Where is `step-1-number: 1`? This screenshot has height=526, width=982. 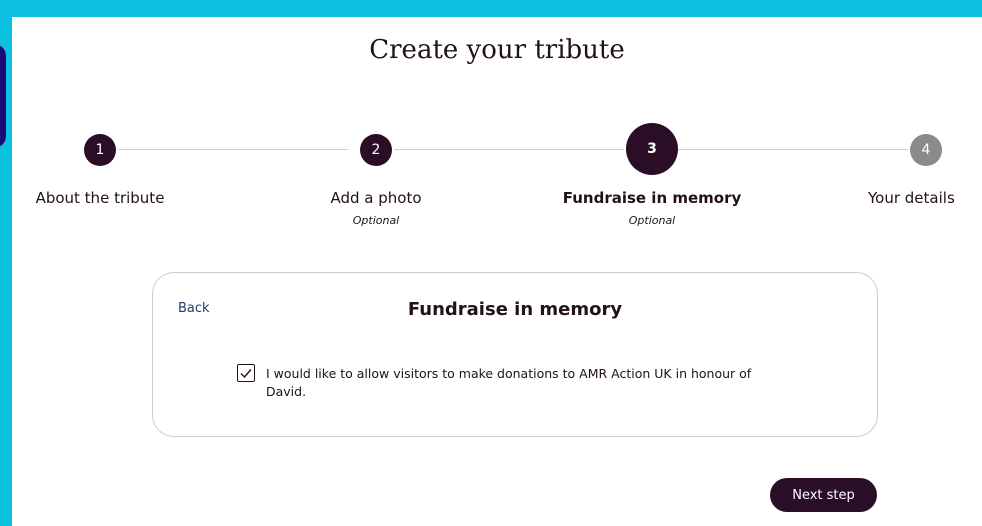 step-1-number: 1 is located at coordinates (100, 150).